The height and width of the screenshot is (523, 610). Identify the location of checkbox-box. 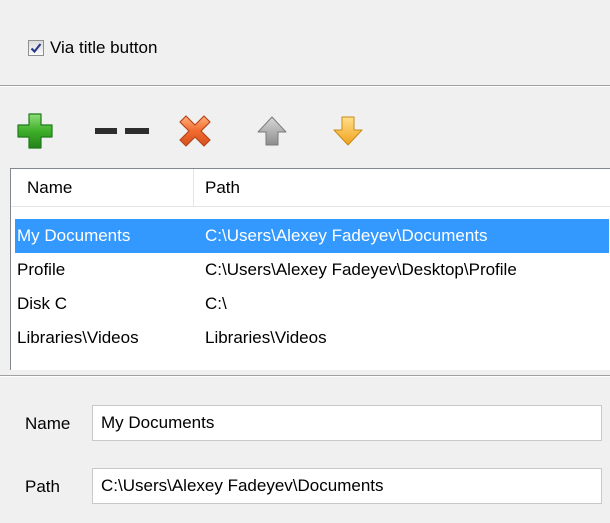
(36, 48).